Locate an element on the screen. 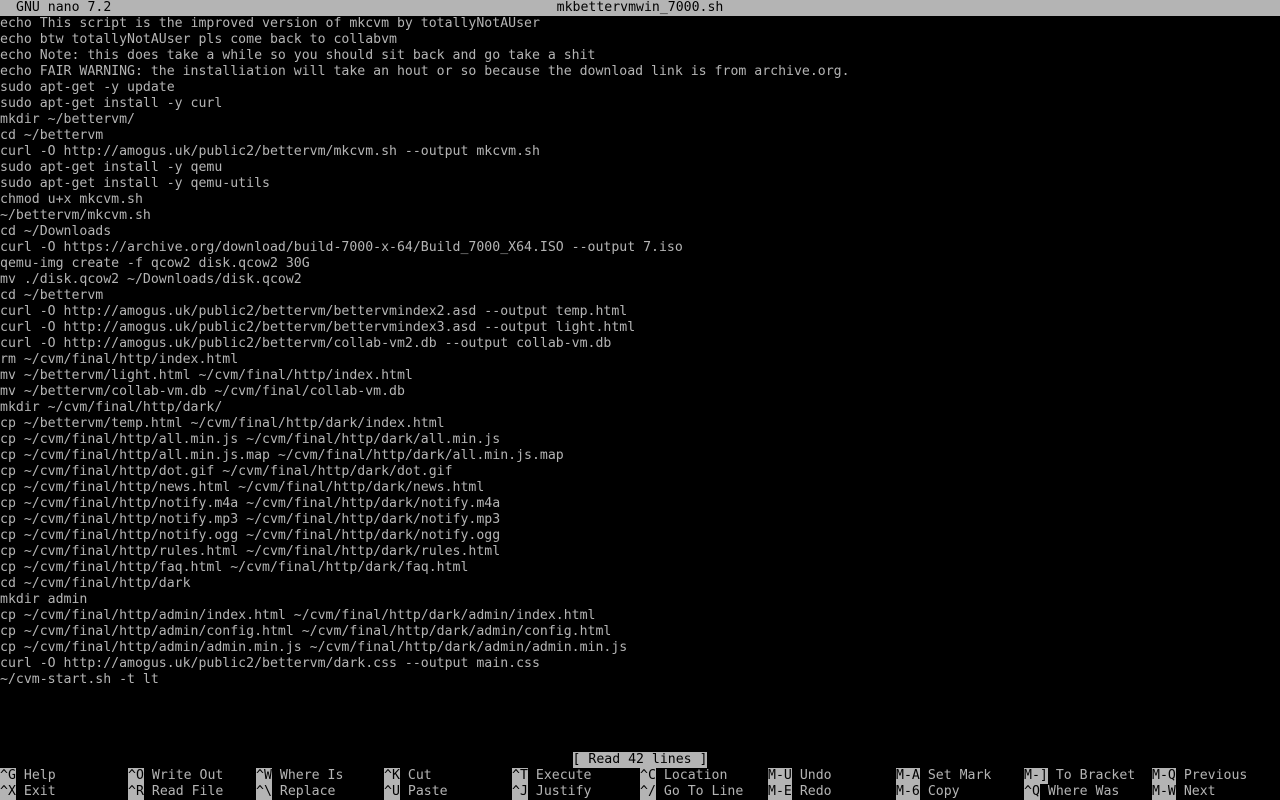 This screenshot has height=800, width=1280. shortcut-item: ^O Write Out is located at coordinates (175, 776).